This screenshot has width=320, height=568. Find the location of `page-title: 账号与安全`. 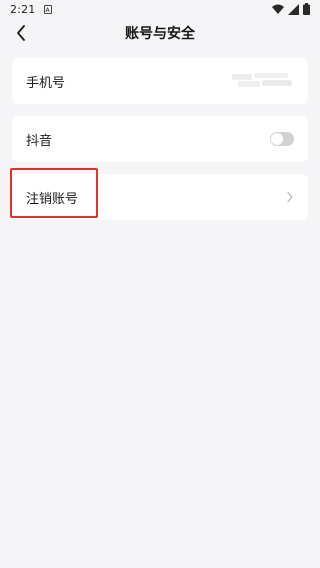

page-title: 账号与安全 is located at coordinates (160, 34).